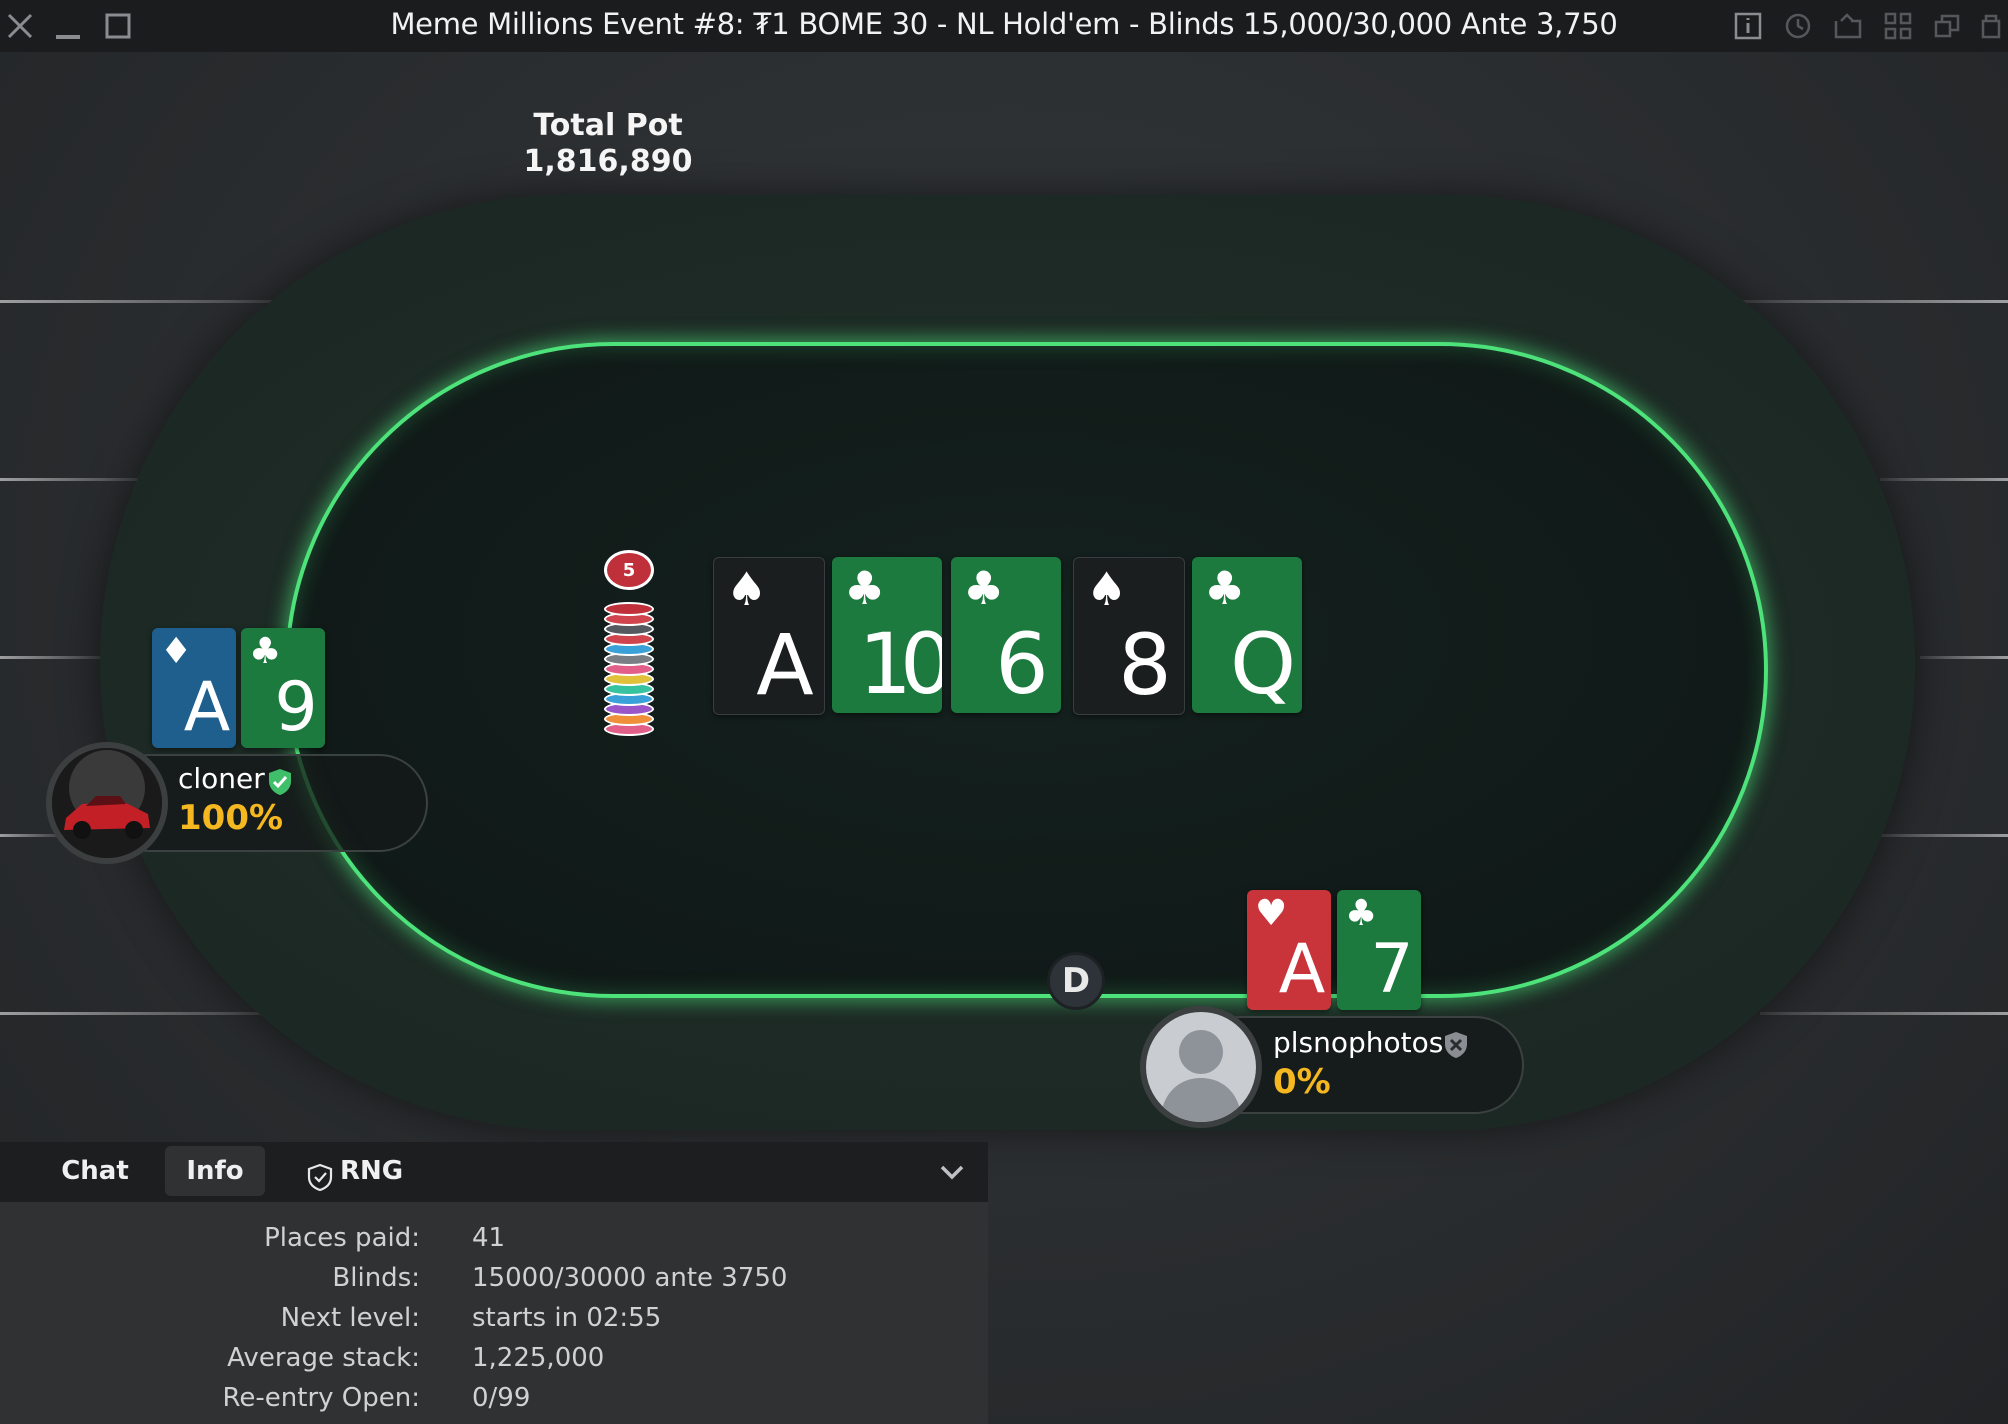 This screenshot has height=1424, width=2008. I want to click on default-avatar-image, so click(1201, 1067).